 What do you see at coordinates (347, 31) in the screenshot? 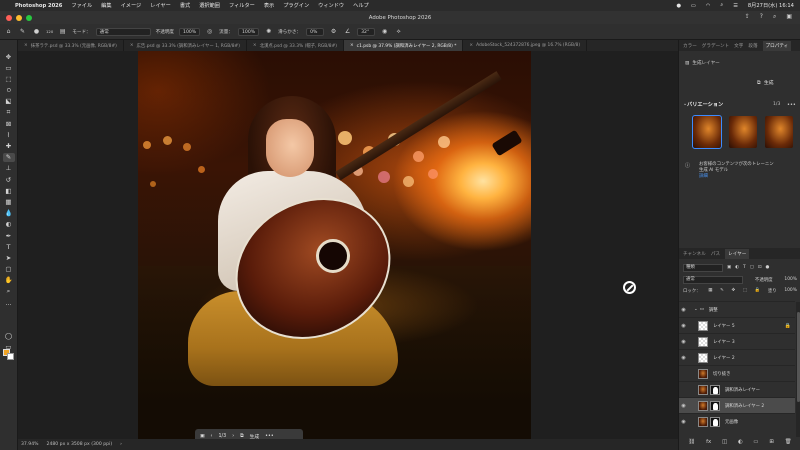
I see `angle-icon: ∠` at bounding box center [347, 31].